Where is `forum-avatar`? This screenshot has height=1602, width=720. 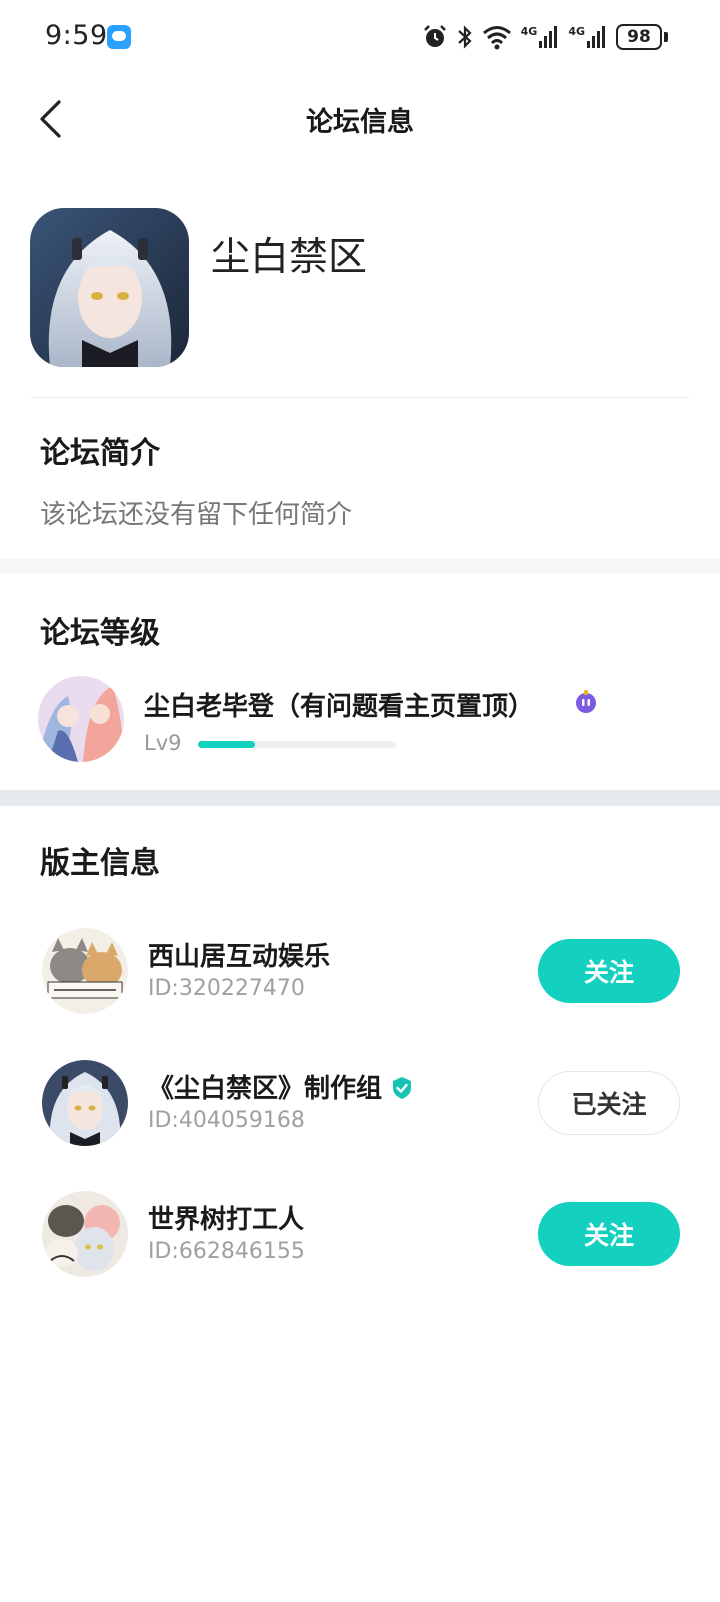
forum-avatar is located at coordinates (109, 287).